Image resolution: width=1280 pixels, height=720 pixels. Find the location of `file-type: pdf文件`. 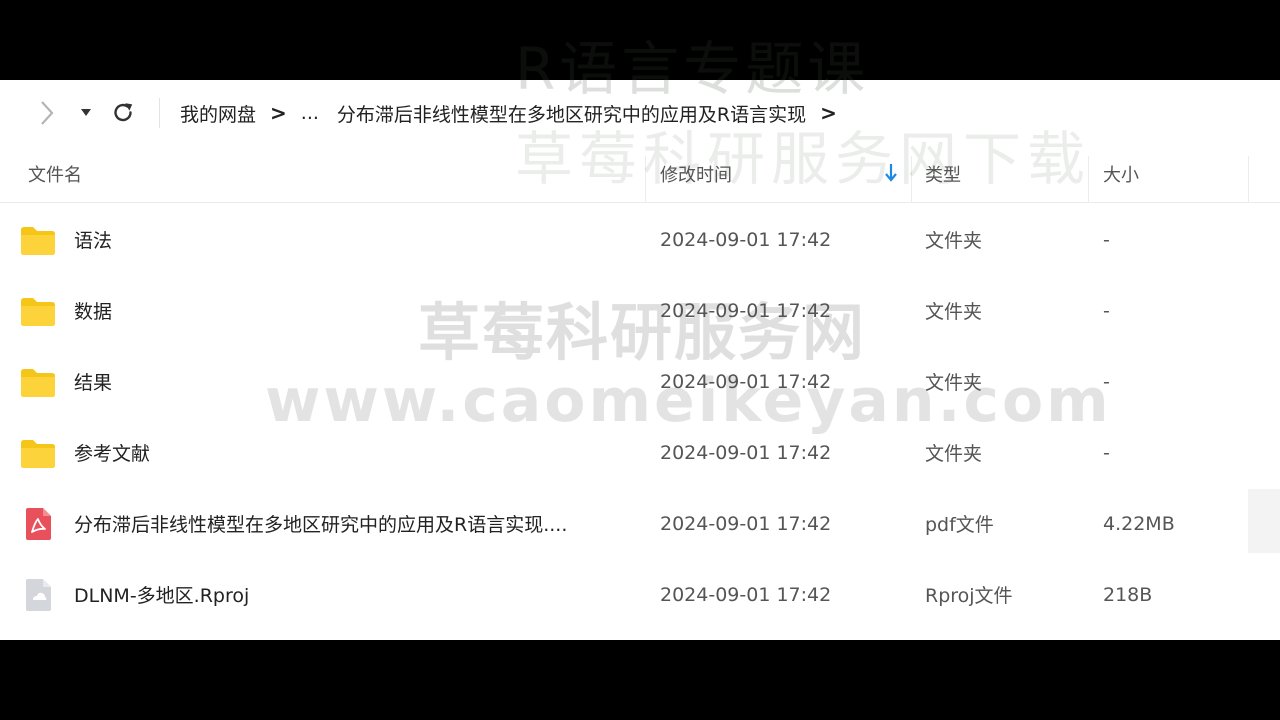

file-type: pdf文件 is located at coordinates (959, 525).